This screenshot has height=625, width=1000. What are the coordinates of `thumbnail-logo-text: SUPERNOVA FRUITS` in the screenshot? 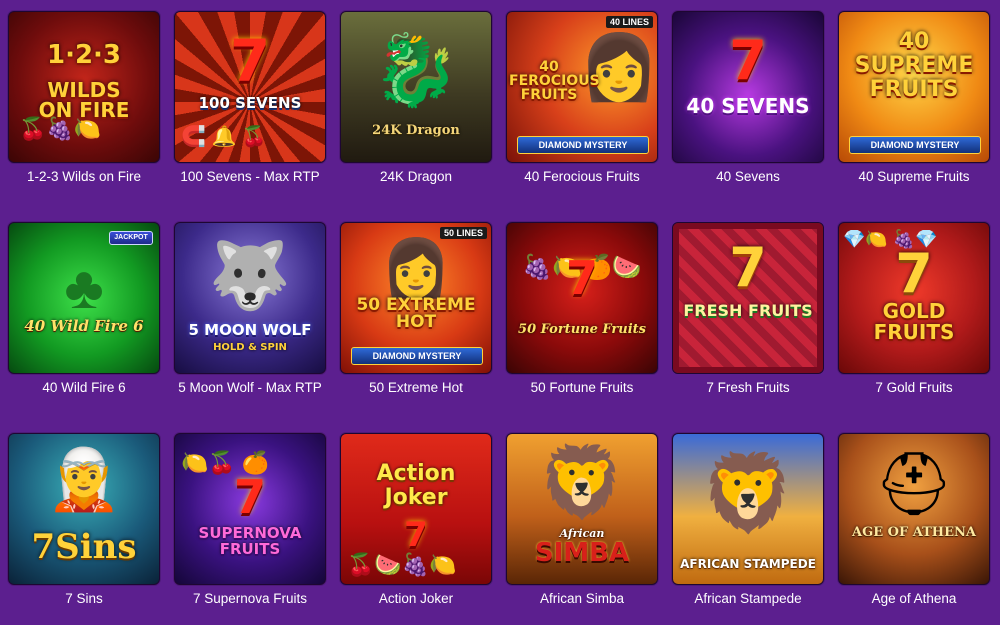 It's located at (250, 541).